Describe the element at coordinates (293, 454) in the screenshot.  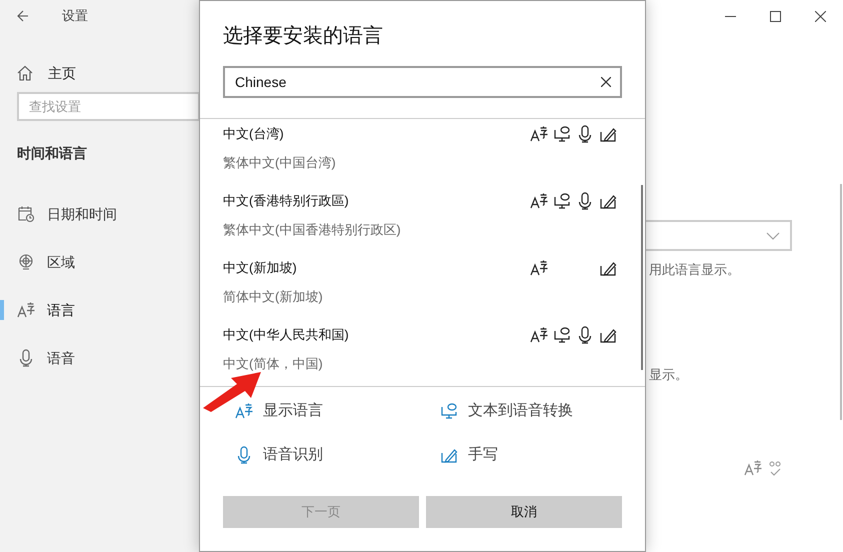
I see `legend-label: 语音识别` at that location.